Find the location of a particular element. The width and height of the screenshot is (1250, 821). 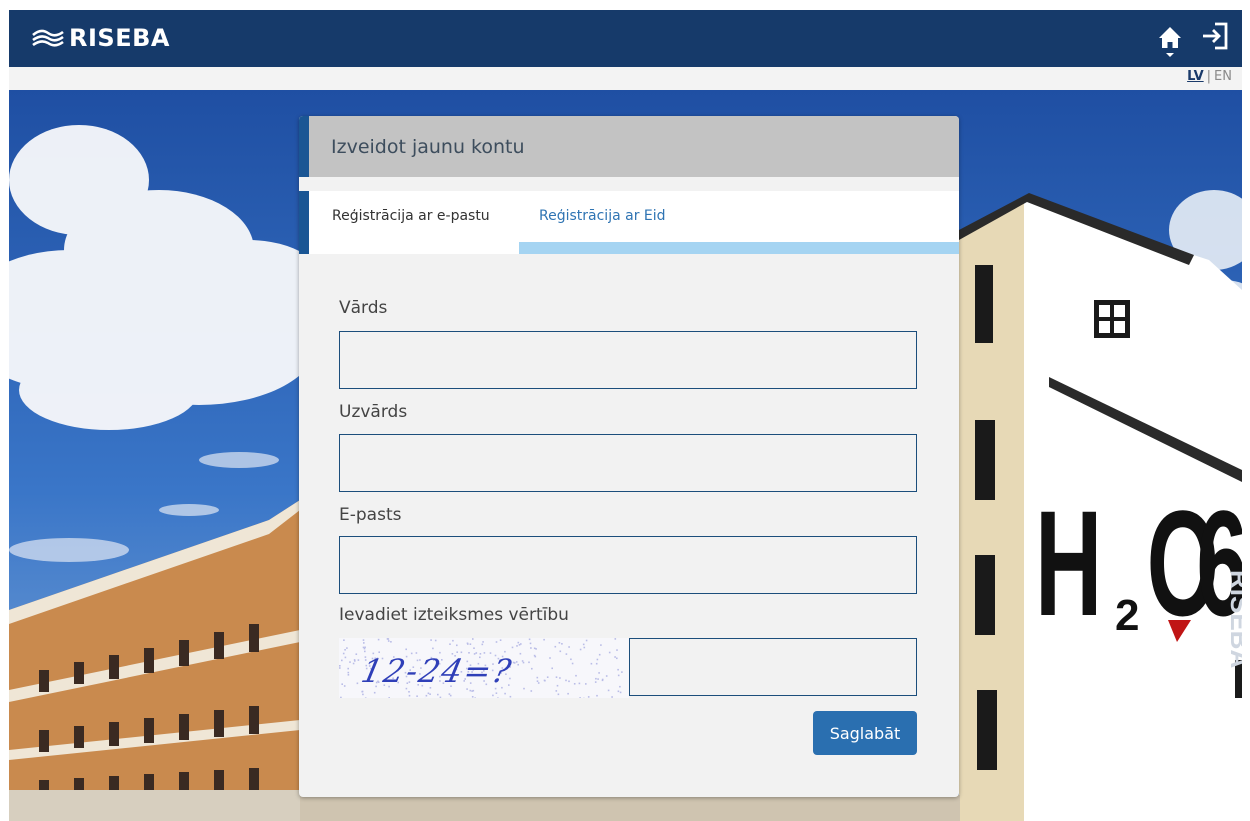

language-switcher: LV | EN is located at coordinates (1209, 76).